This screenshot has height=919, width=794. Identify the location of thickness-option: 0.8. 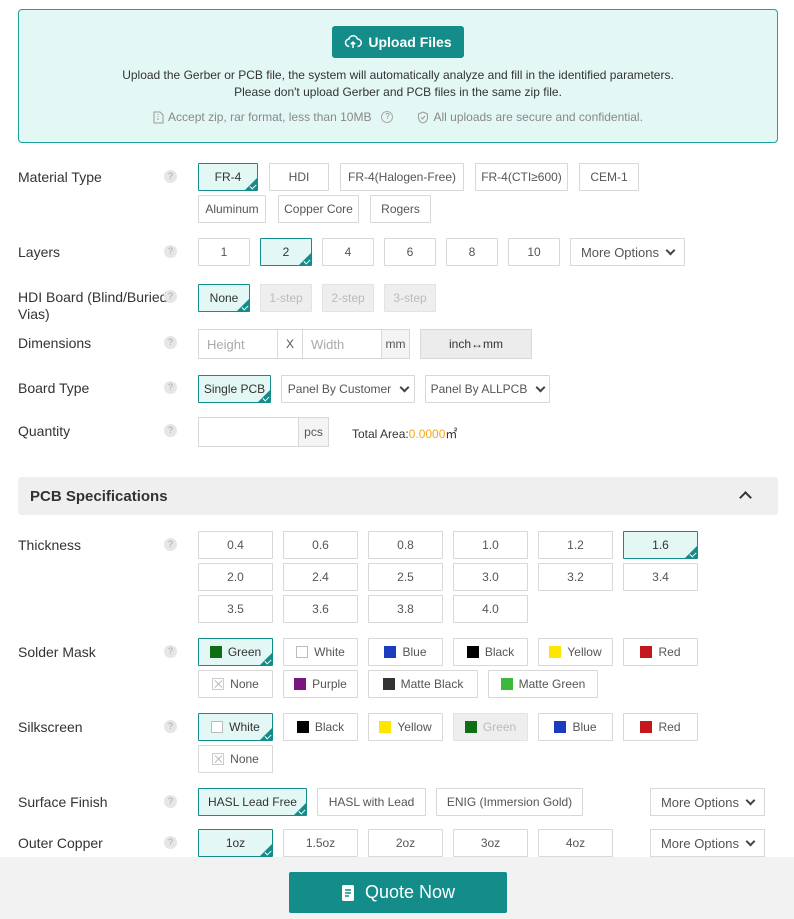
(405, 545).